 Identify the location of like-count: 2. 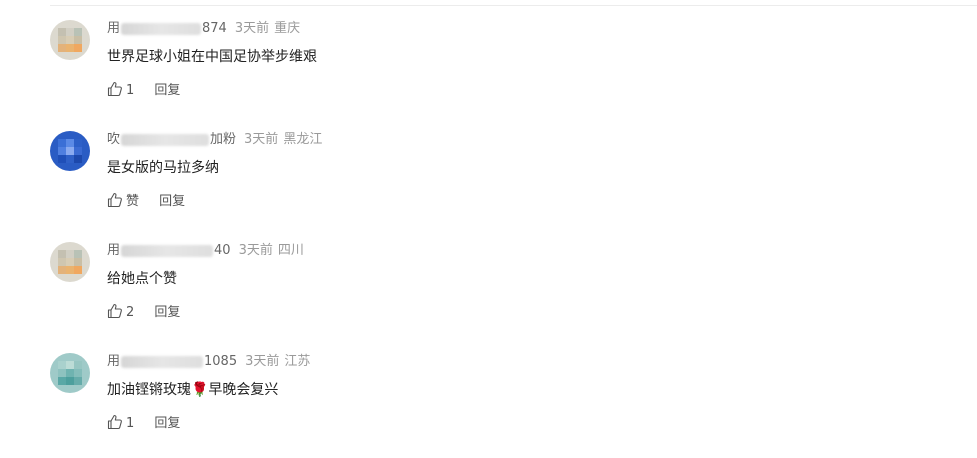
(130, 312).